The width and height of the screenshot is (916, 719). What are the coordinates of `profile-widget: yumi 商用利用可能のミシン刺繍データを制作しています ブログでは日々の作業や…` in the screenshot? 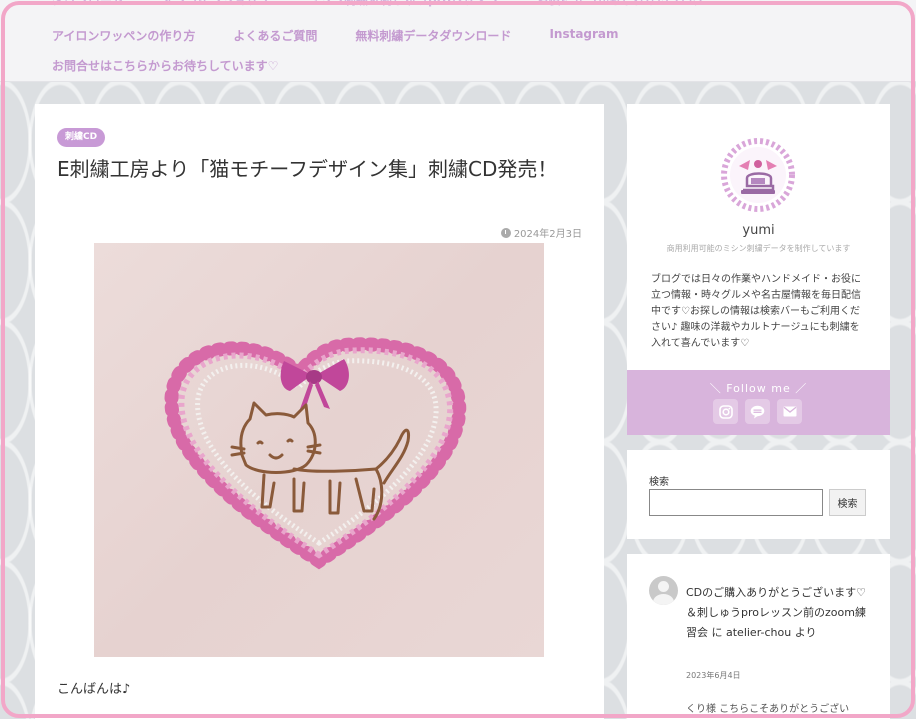 It's located at (758, 269).